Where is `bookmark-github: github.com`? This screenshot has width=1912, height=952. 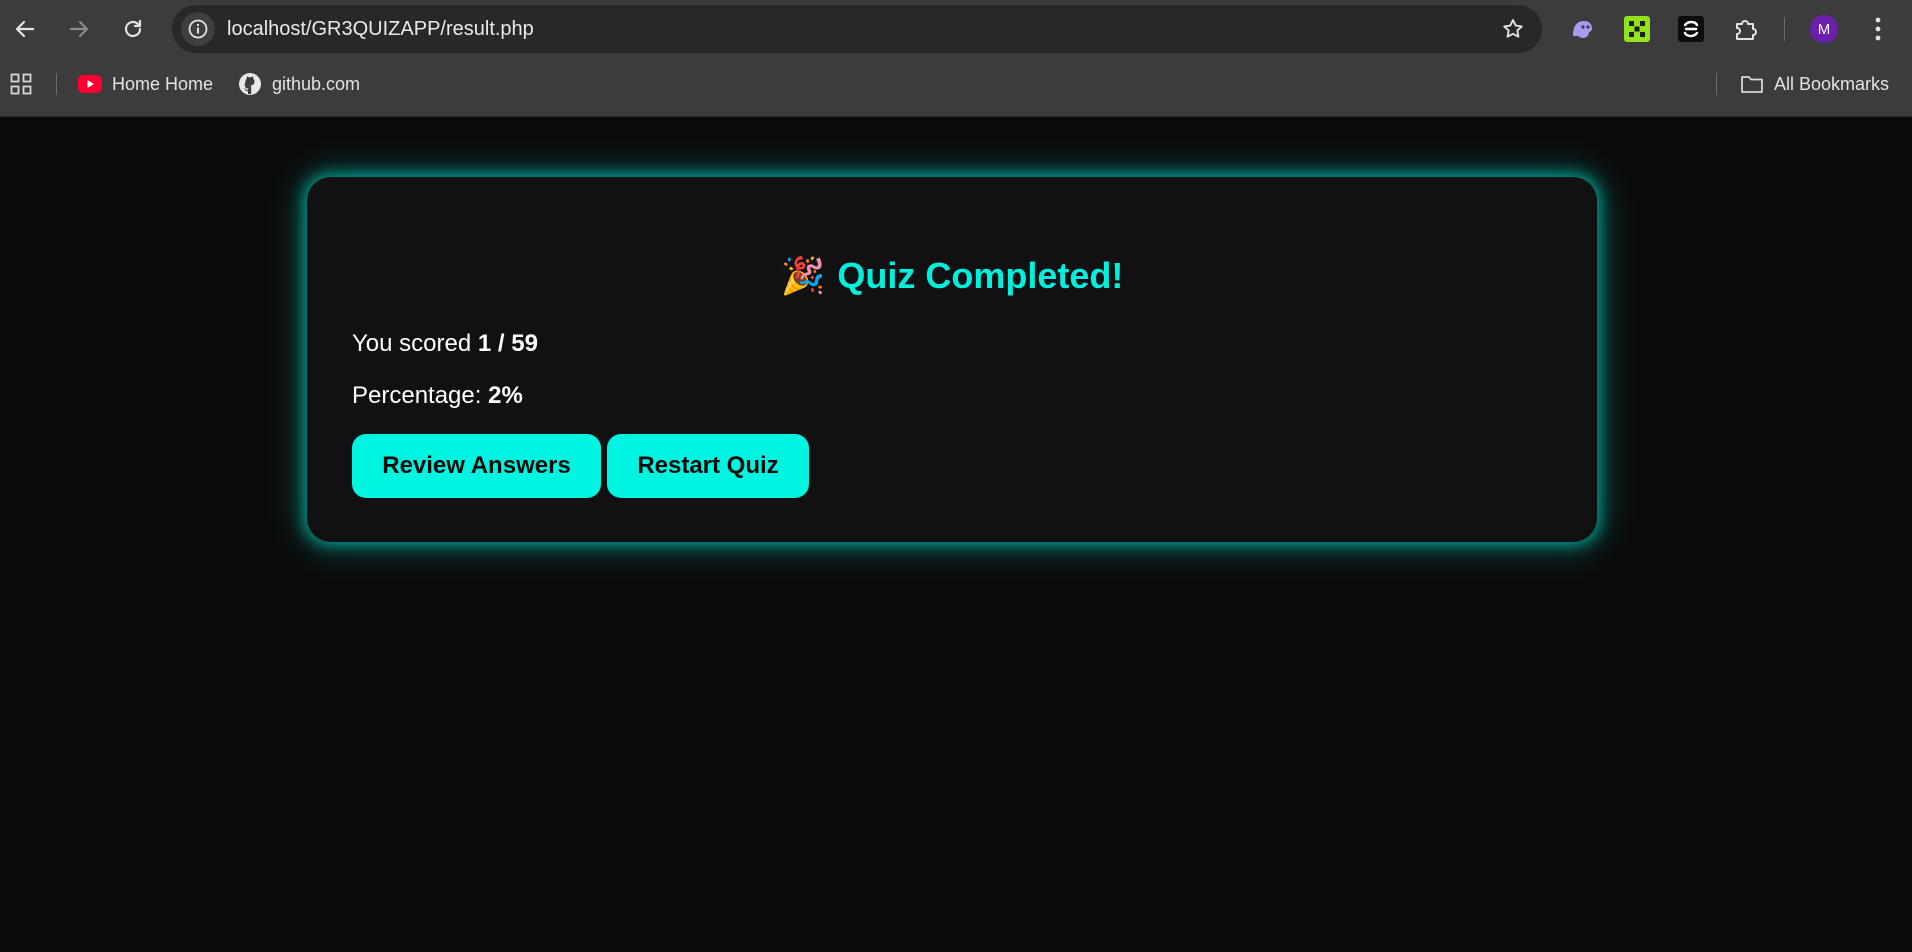
bookmark-github: github.com is located at coordinates (299, 84).